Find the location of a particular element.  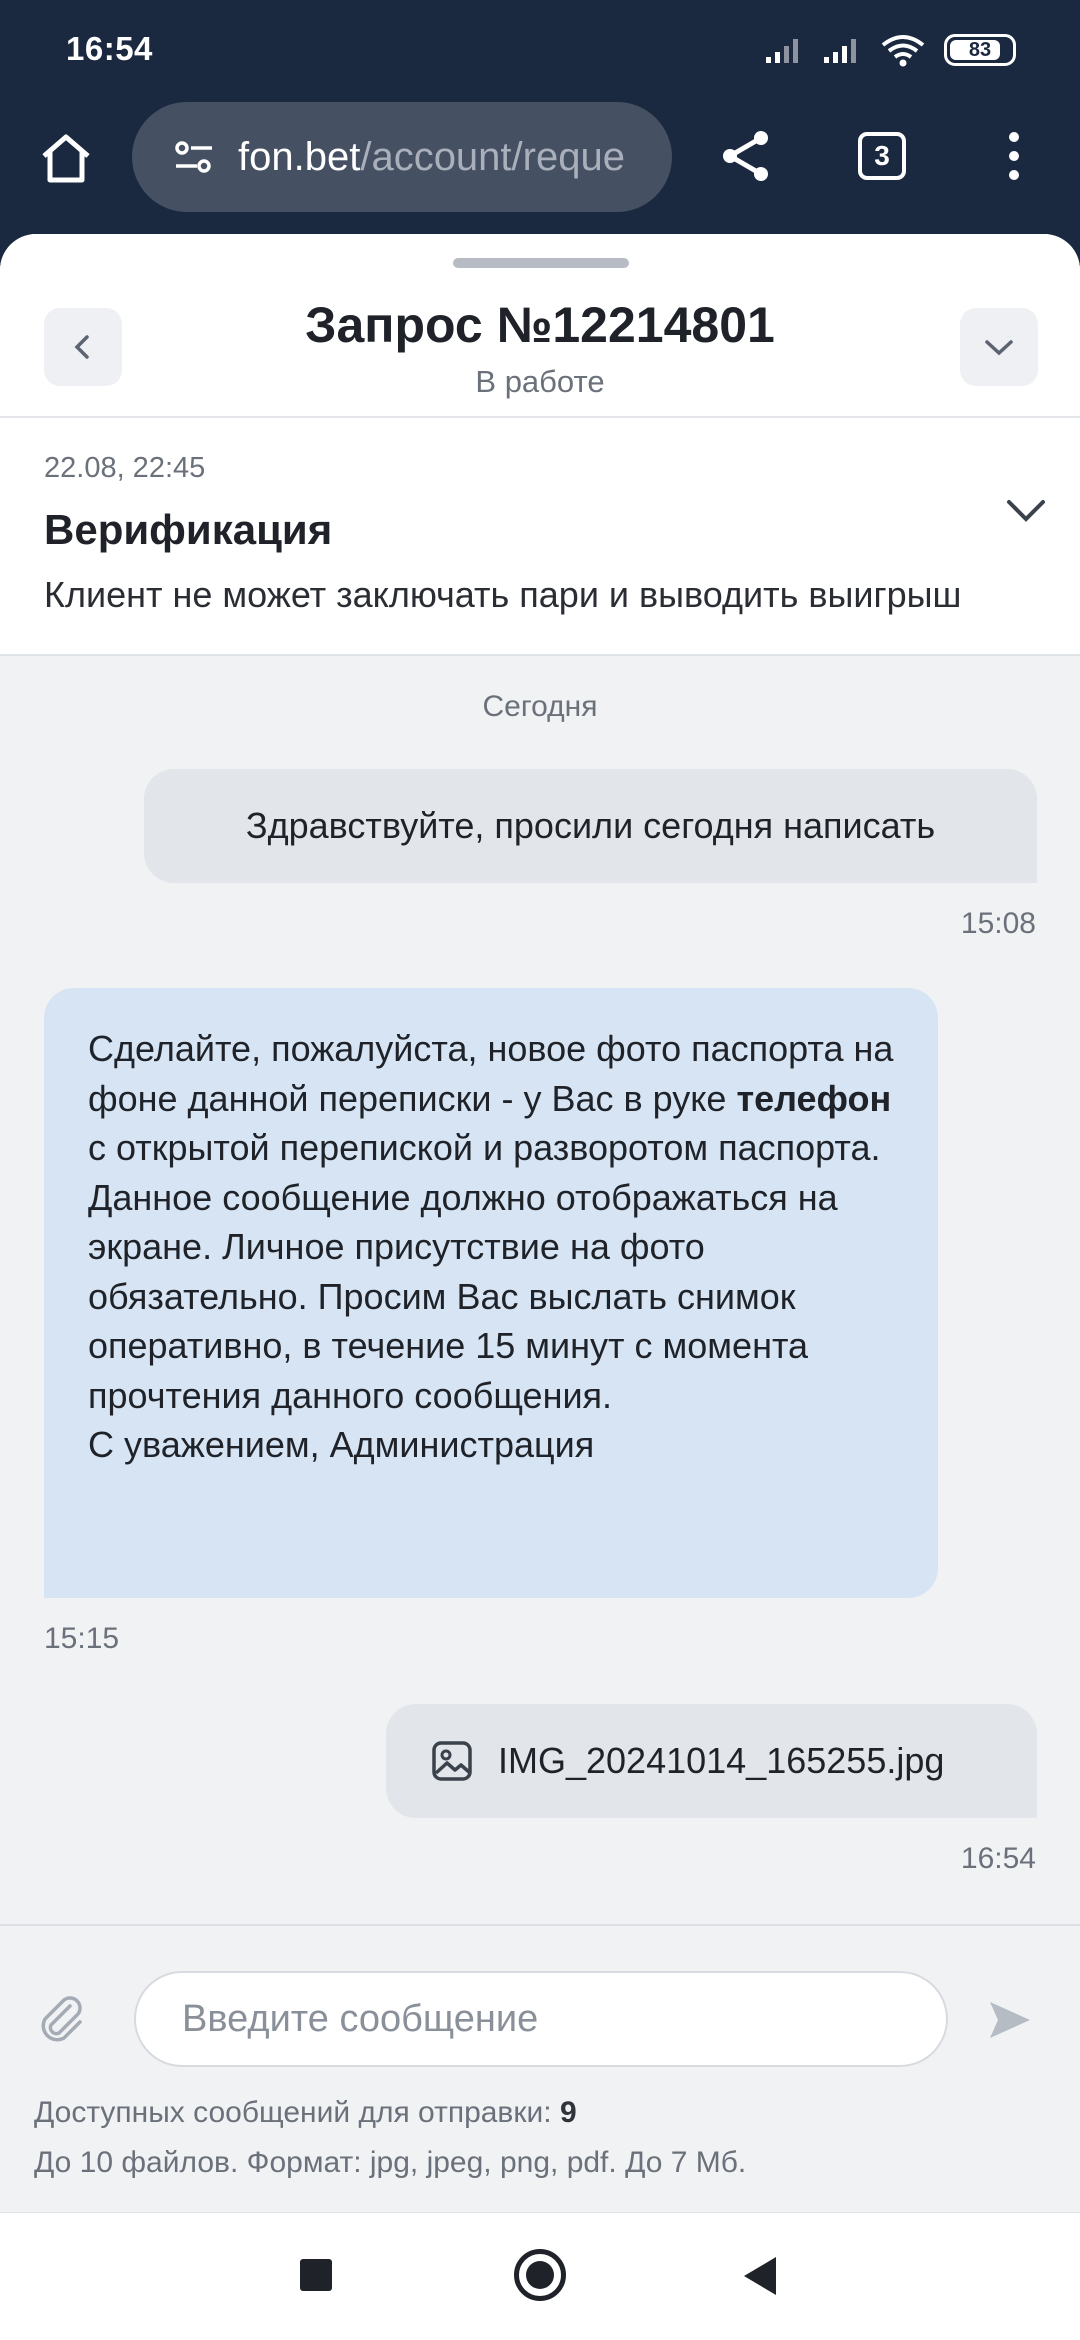

address-bar: fon.bet/account/reque is located at coordinates (402, 157).